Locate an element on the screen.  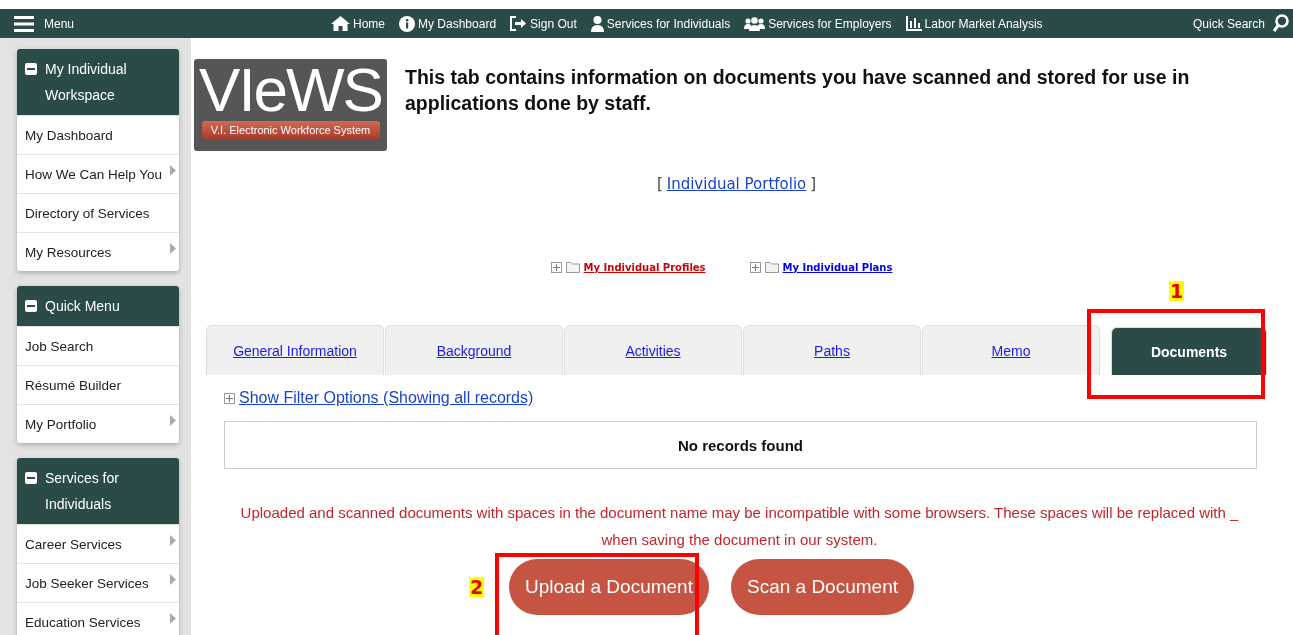
sign-out-icon is located at coordinates (519, 23).